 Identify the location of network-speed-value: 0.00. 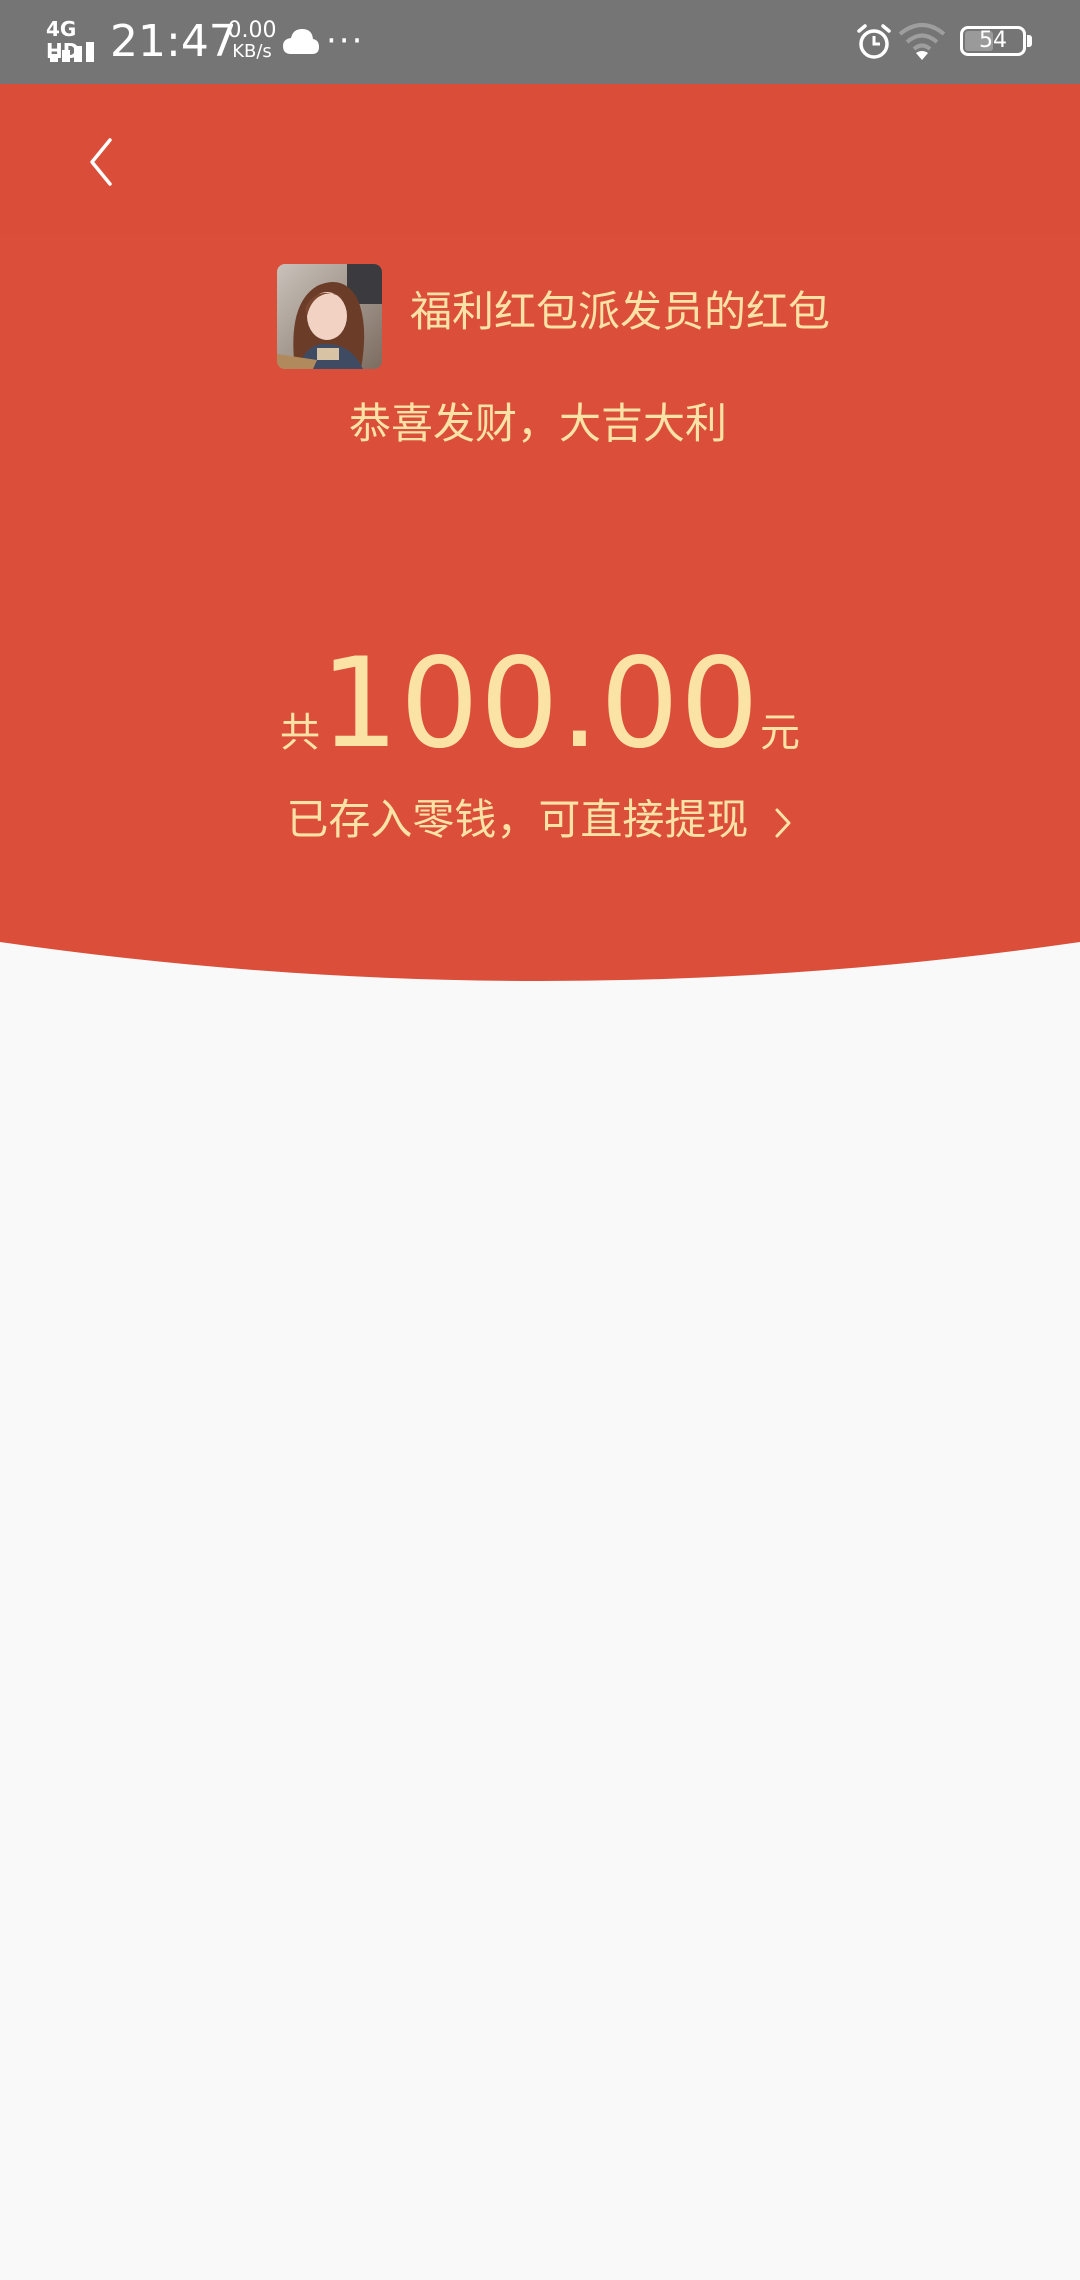
(252, 30).